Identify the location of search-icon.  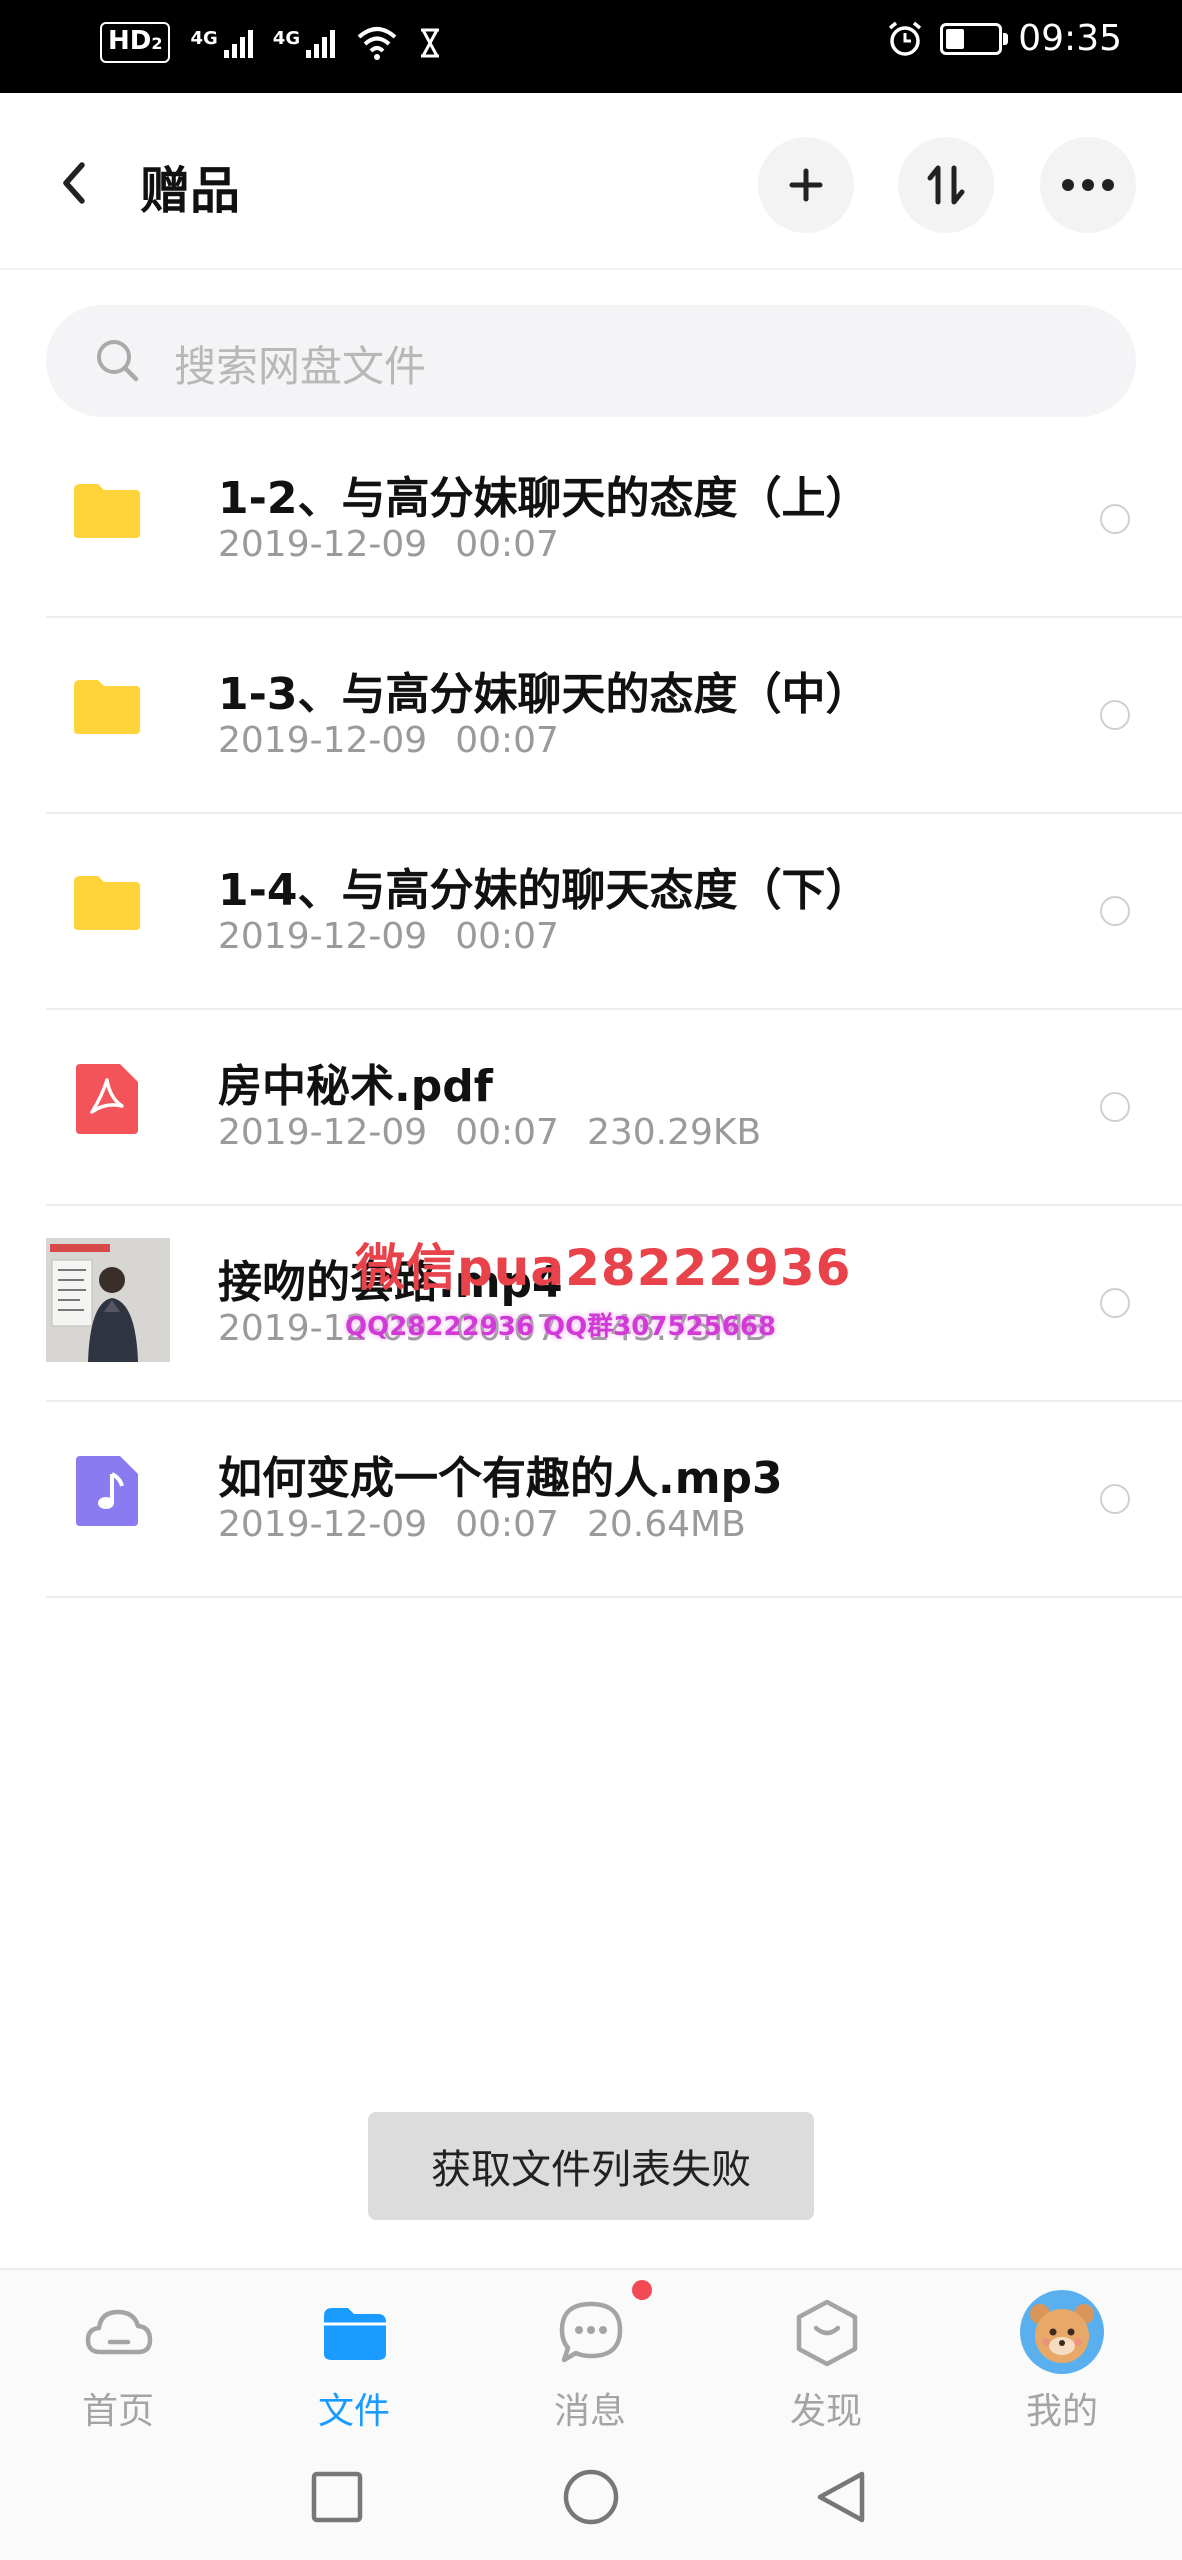
(118, 361).